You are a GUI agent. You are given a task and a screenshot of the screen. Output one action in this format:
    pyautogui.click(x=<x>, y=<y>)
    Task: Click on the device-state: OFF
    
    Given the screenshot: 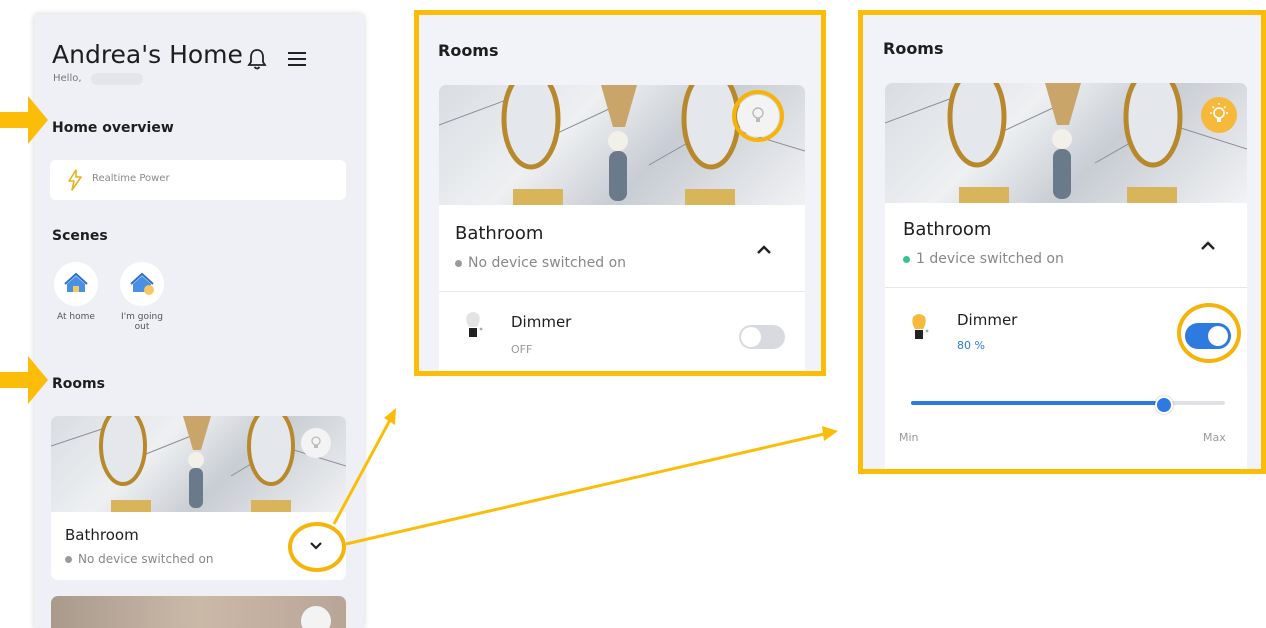 What is the action you would take?
    pyautogui.click(x=522, y=349)
    